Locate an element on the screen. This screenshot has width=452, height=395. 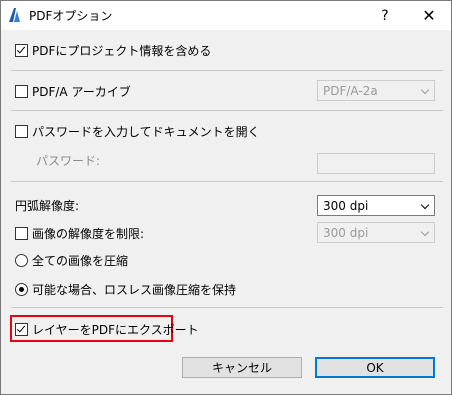
include-project-info-option: PDFにプロジェクト情報を含める is located at coordinates (113, 50).